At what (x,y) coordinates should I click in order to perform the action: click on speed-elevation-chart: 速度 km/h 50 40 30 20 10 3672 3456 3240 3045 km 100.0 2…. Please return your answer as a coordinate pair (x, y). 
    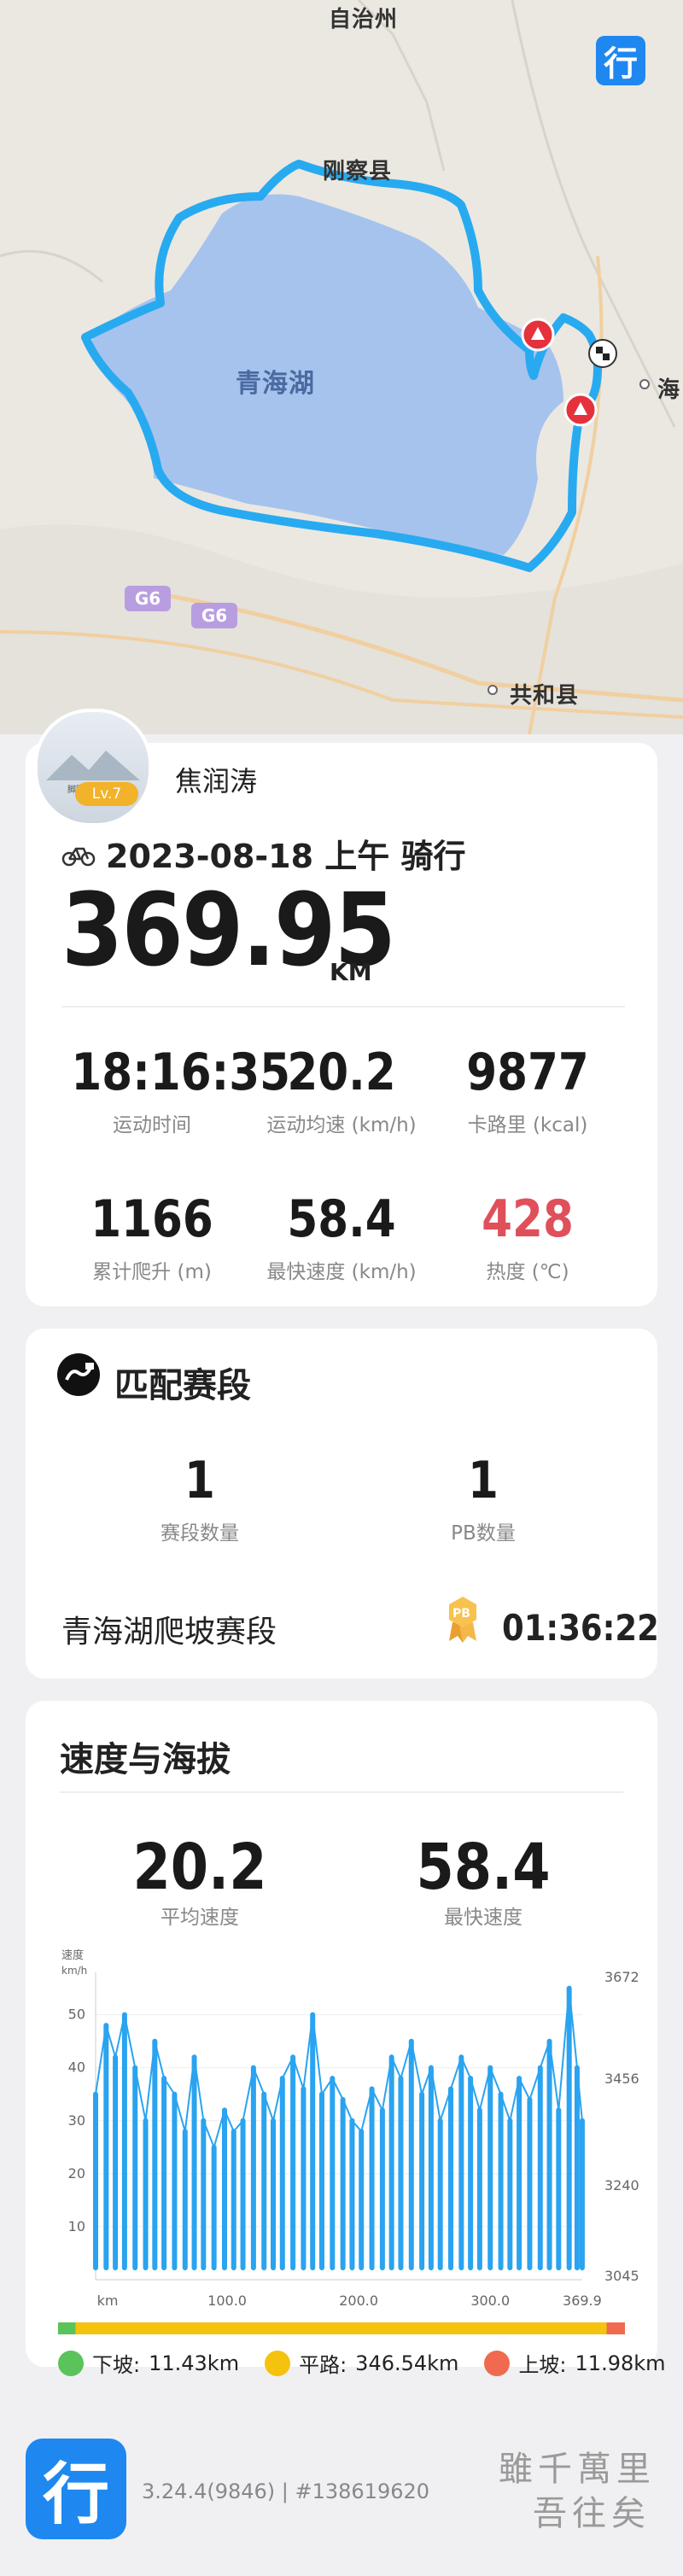
    Looking at the image, I should click on (350, 2139).